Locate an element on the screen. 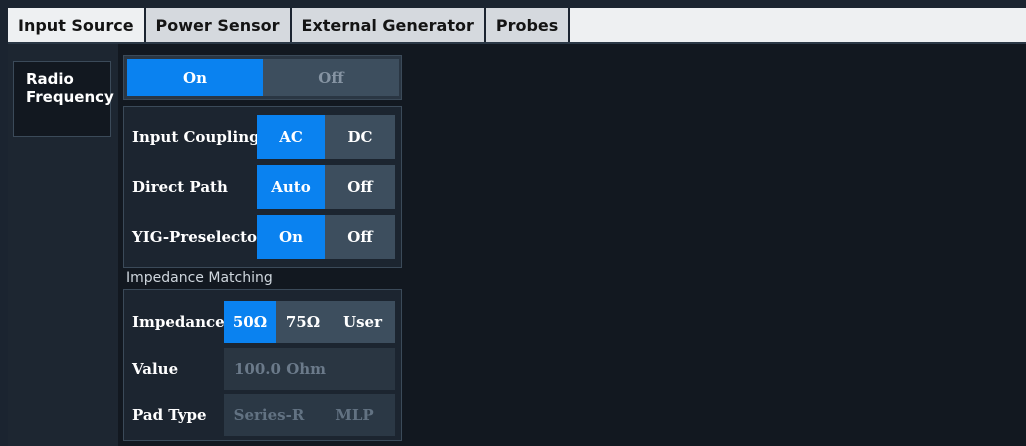 The width and height of the screenshot is (1026, 446). impedance-50-button: 50Ω is located at coordinates (250, 322).